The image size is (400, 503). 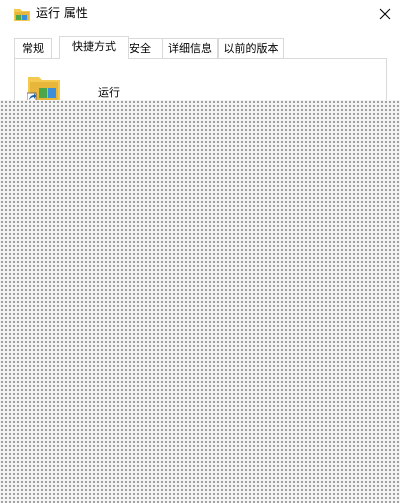 What do you see at coordinates (109, 92) in the screenshot?
I see `shortcut-name: 运行` at bounding box center [109, 92].